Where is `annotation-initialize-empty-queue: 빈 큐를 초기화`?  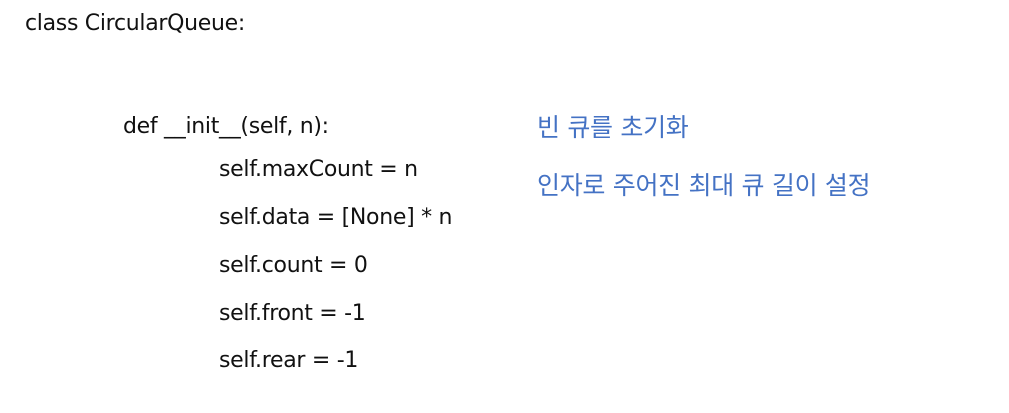 annotation-initialize-empty-queue: 빈 큐를 초기화 is located at coordinates (613, 127).